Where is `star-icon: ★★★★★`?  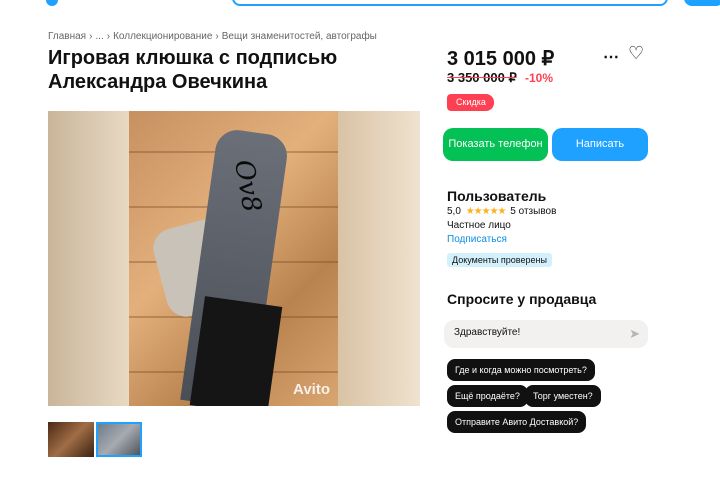
star-icon: ★★★★★ is located at coordinates (486, 211).